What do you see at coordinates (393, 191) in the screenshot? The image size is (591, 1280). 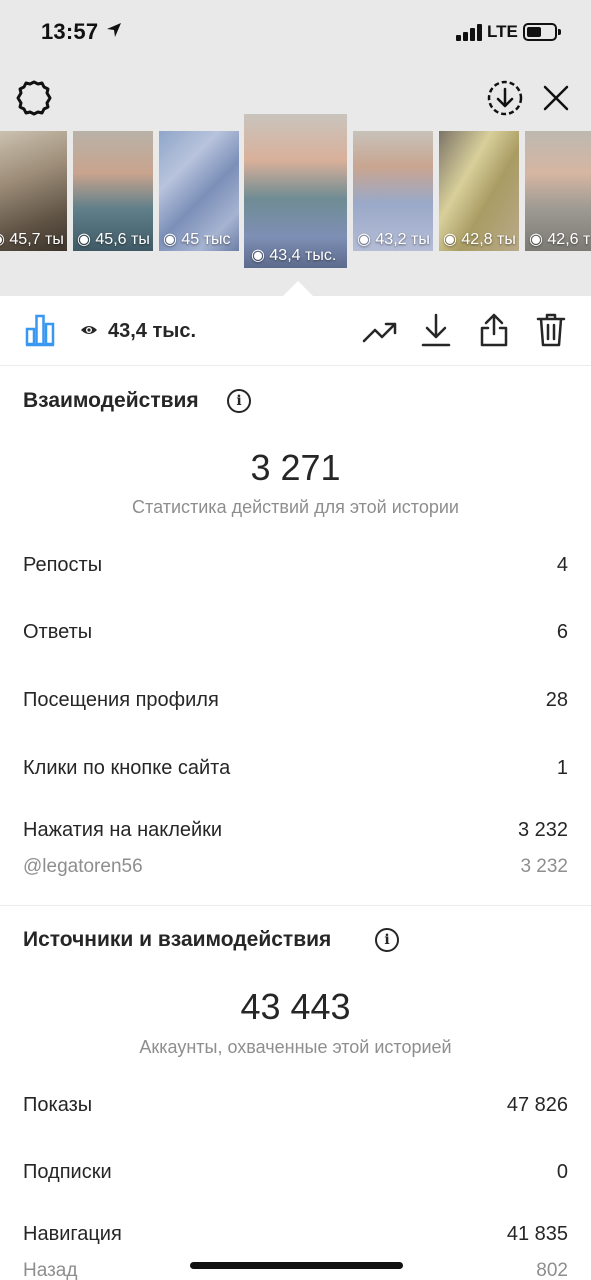 I see `story-thumbnail: ◉ 43,2 ты` at bounding box center [393, 191].